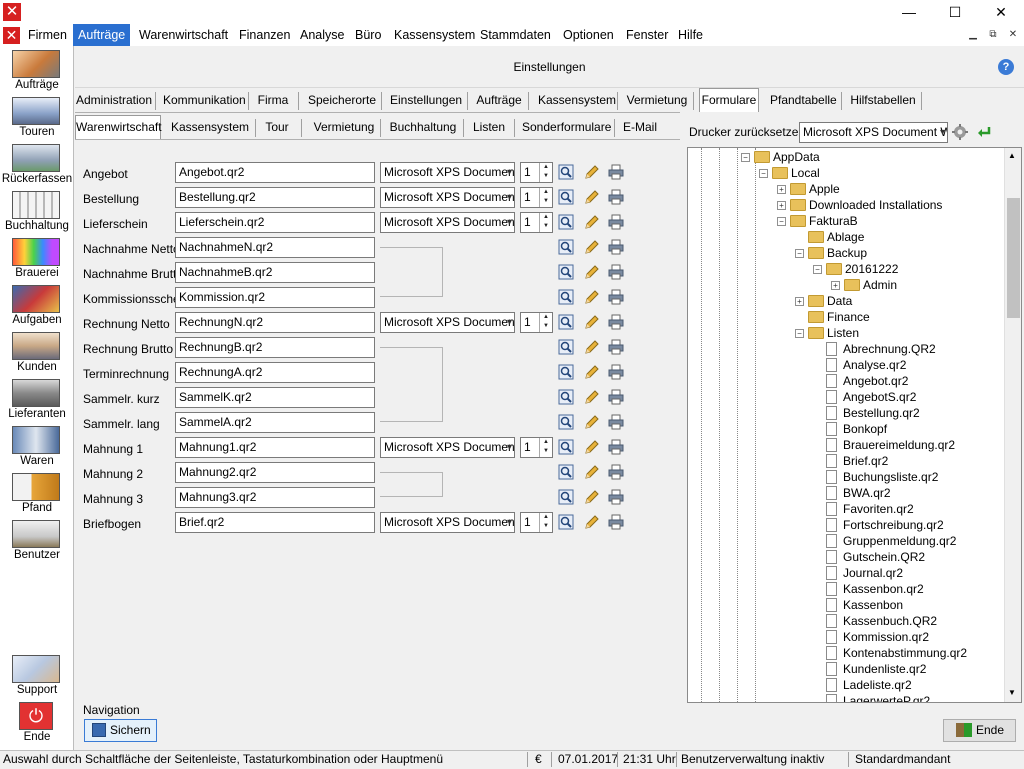 Image resolution: width=1024 pixels, height=769 pixels. I want to click on scroll-thumb, so click(1013, 258).